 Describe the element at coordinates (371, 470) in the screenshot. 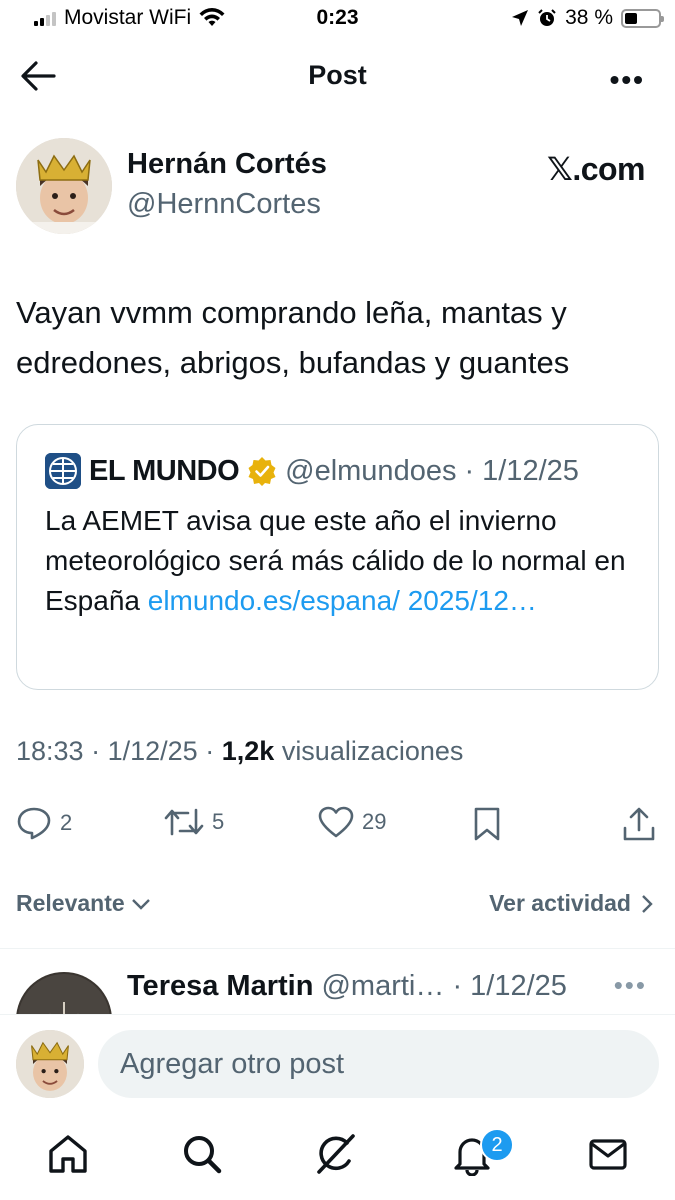

I see `quoted-author-handle: @elmundoes` at that location.